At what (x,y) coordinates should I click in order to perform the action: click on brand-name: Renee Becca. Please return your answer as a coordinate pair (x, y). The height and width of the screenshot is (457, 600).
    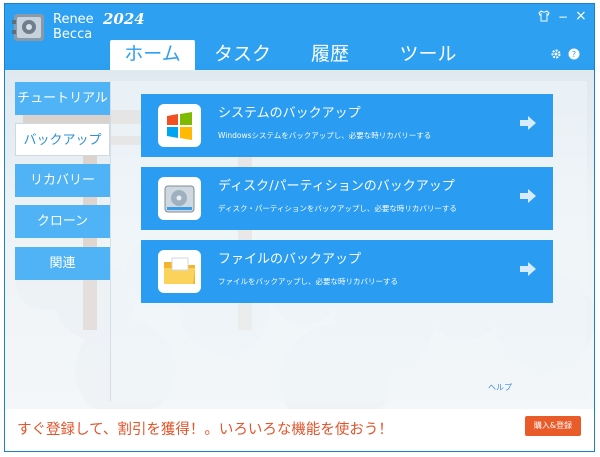
    Looking at the image, I should click on (73, 27).